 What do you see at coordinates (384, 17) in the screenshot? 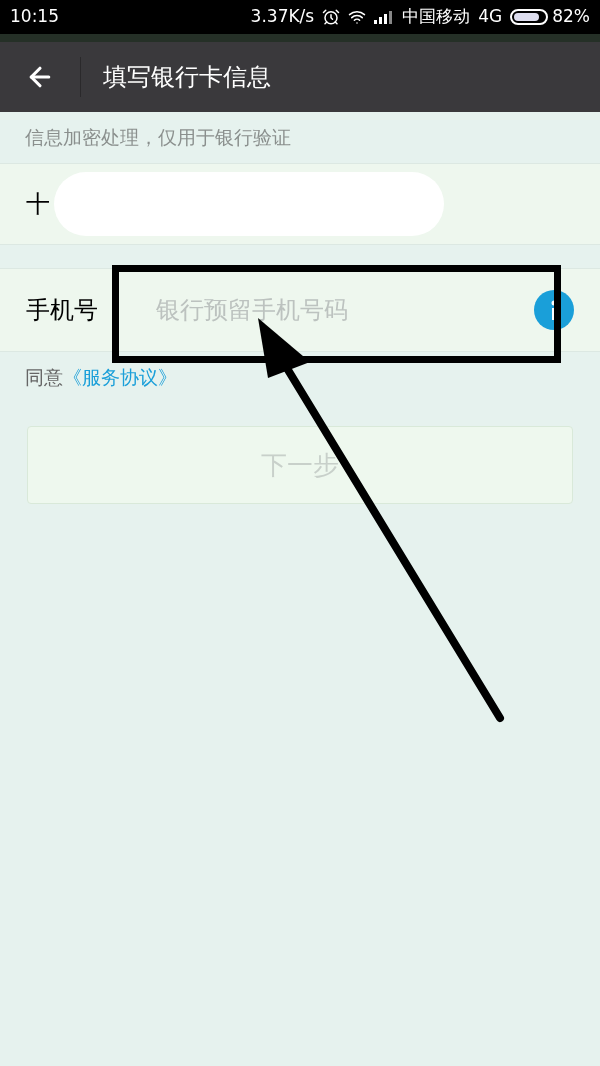
I see `signal-icon` at bounding box center [384, 17].